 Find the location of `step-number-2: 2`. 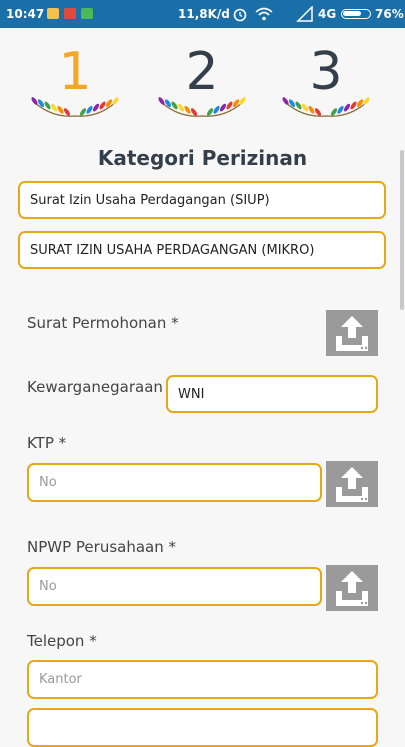

step-number-2: 2 is located at coordinates (202, 72).